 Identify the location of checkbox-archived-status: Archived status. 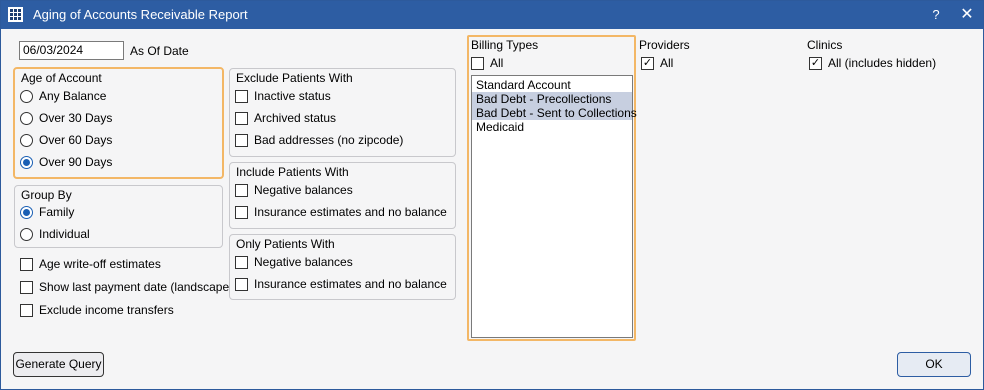
(285, 118).